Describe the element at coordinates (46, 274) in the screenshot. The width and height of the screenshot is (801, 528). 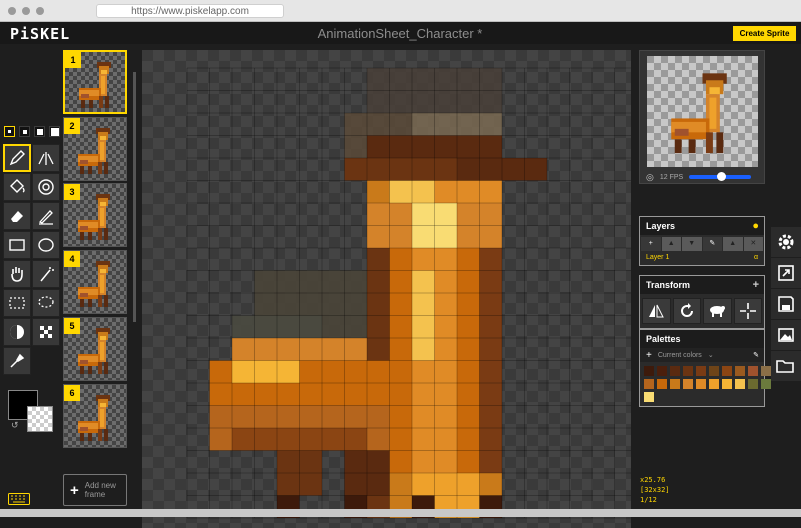
I see `shape-selection-tool` at that location.